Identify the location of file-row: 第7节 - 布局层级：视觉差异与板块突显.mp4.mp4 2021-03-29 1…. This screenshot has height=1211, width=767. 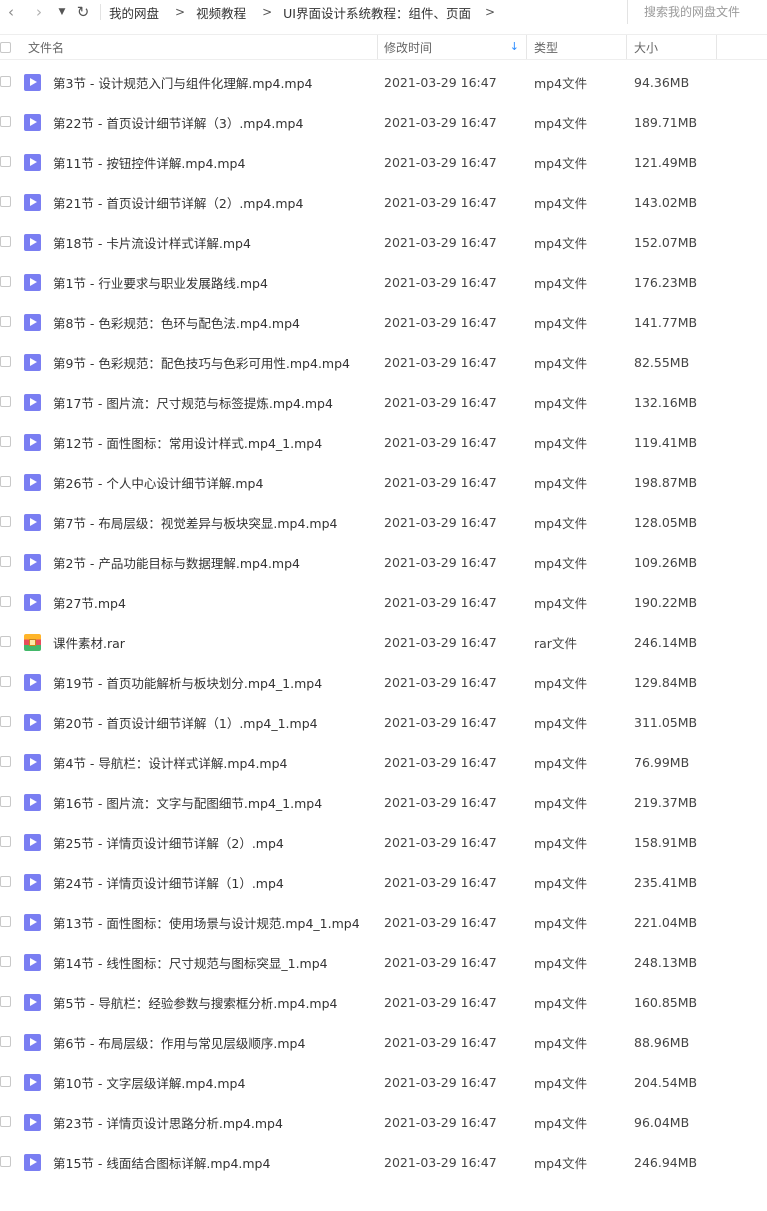
(383, 522).